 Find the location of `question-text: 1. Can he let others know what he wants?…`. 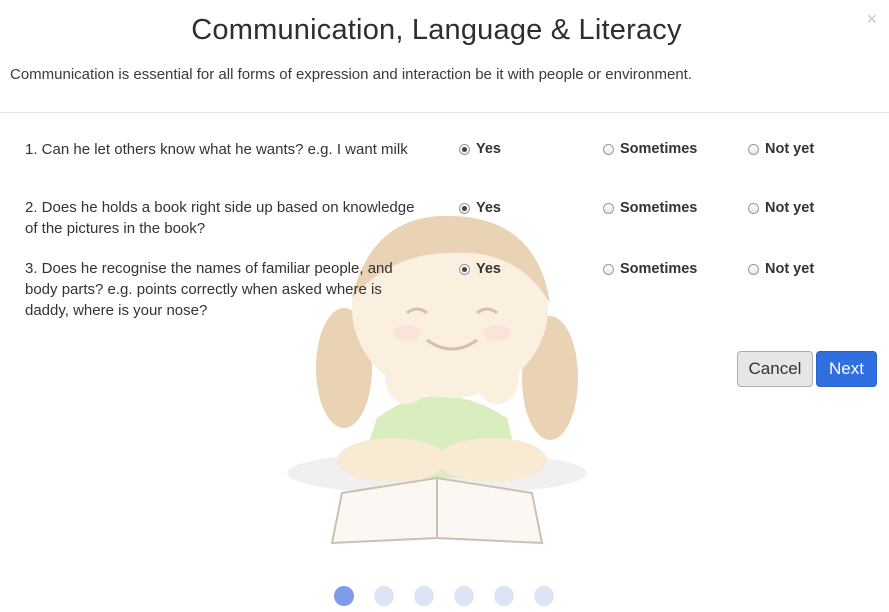

question-text: 1. Can he let others know what he wants?… is located at coordinates (216, 149).